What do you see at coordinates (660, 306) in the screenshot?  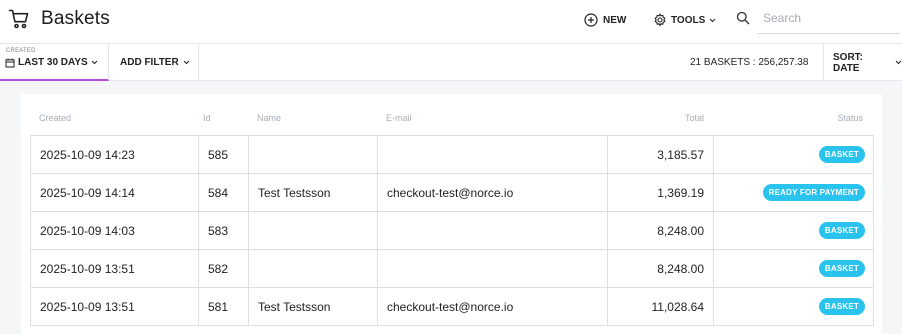 I see `cell-total: 11,028.64` at bounding box center [660, 306].